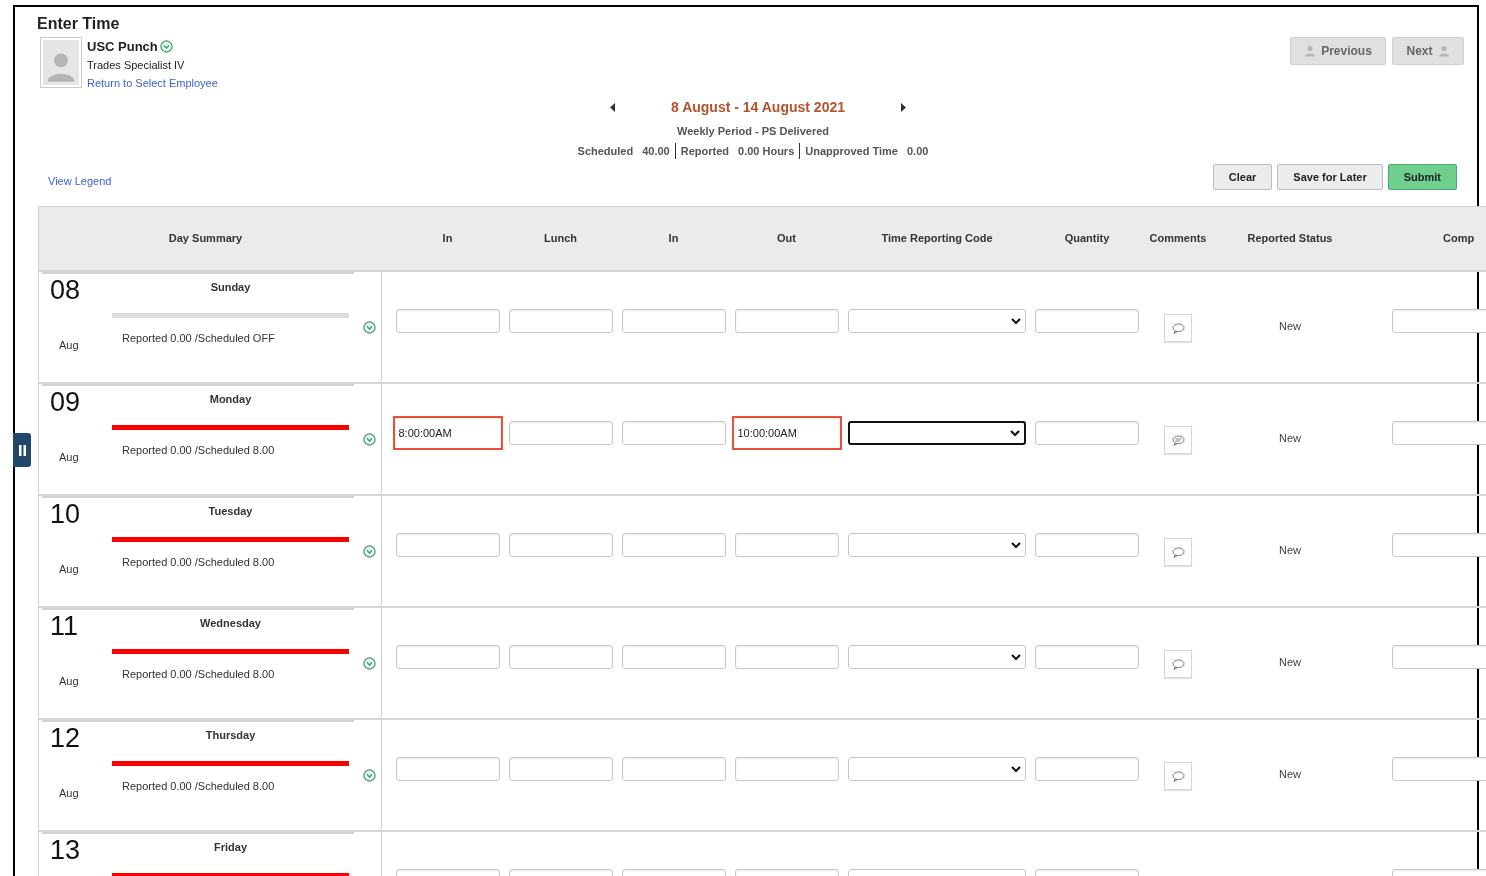  What do you see at coordinates (122, 47) in the screenshot?
I see `employee-name: USC Punch` at bounding box center [122, 47].